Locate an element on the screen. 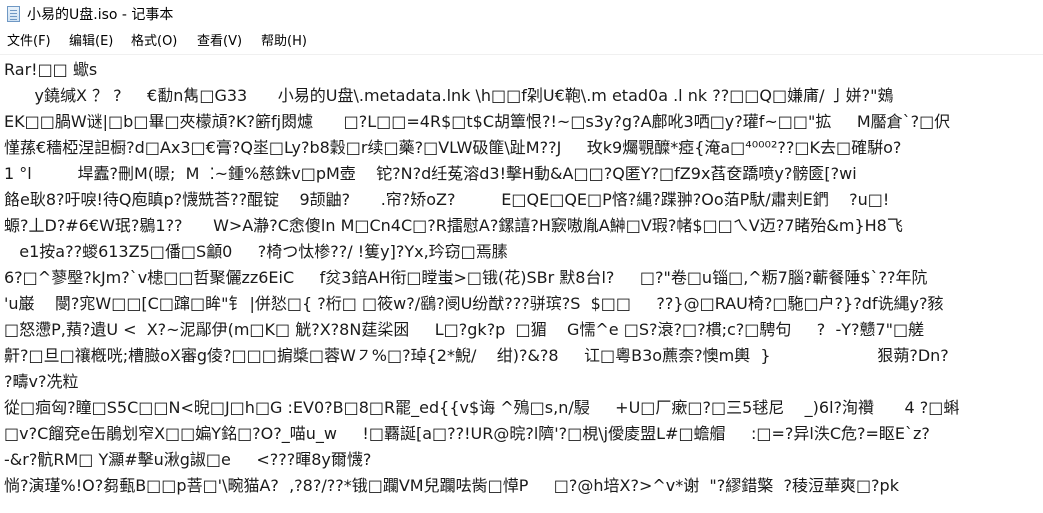 This screenshot has height=513, width=1043. title-bar: 小易的U盘.iso - 记事本 is located at coordinates (521, 15).